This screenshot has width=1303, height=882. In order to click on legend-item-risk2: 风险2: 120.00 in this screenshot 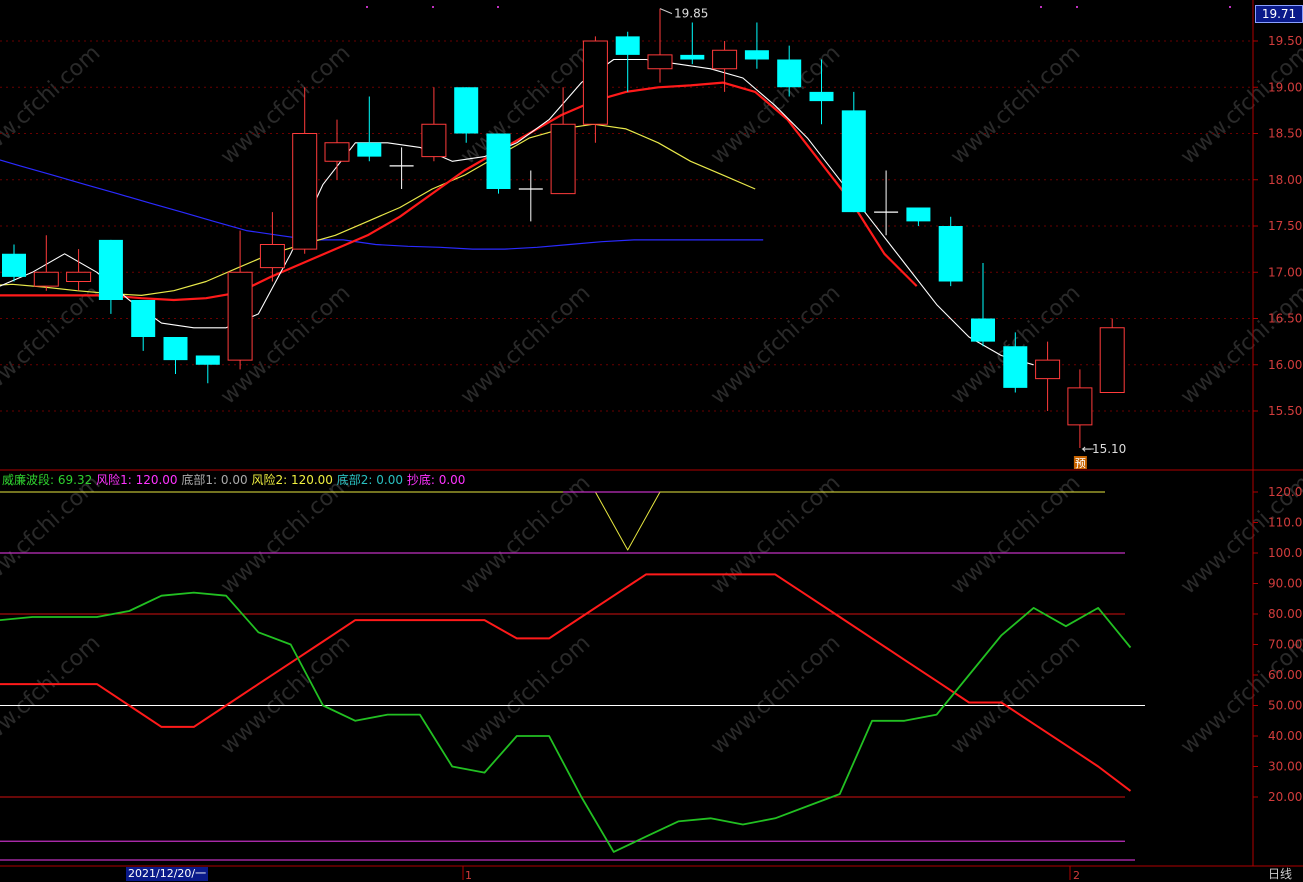, I will do `click(292, 480)`.